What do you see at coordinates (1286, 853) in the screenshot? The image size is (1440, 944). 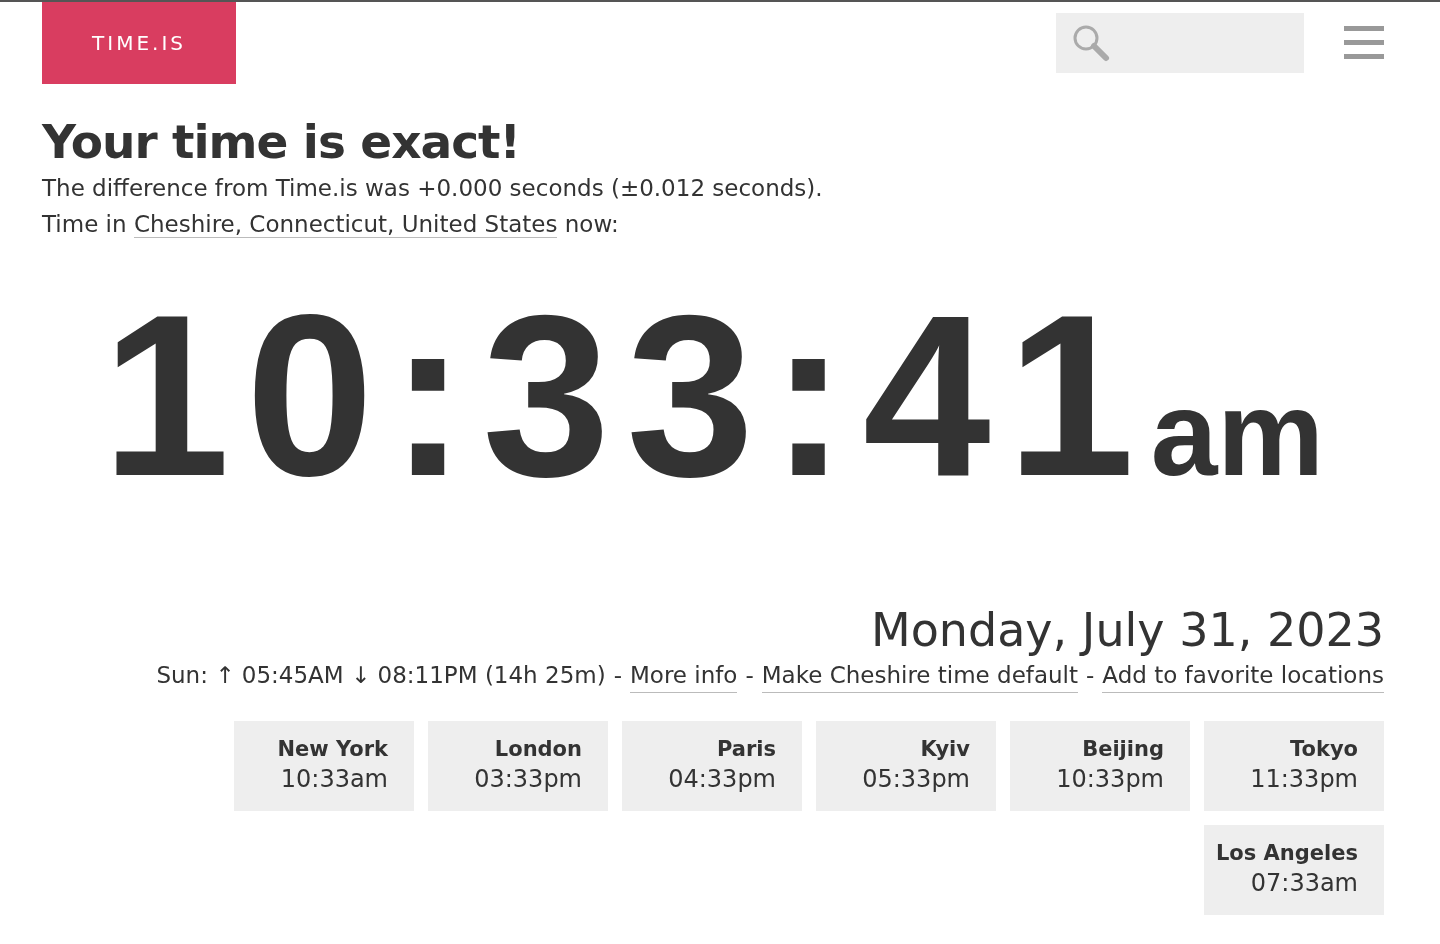 I see `city-name: Los Angeles` at bounding box center [1286, 853].